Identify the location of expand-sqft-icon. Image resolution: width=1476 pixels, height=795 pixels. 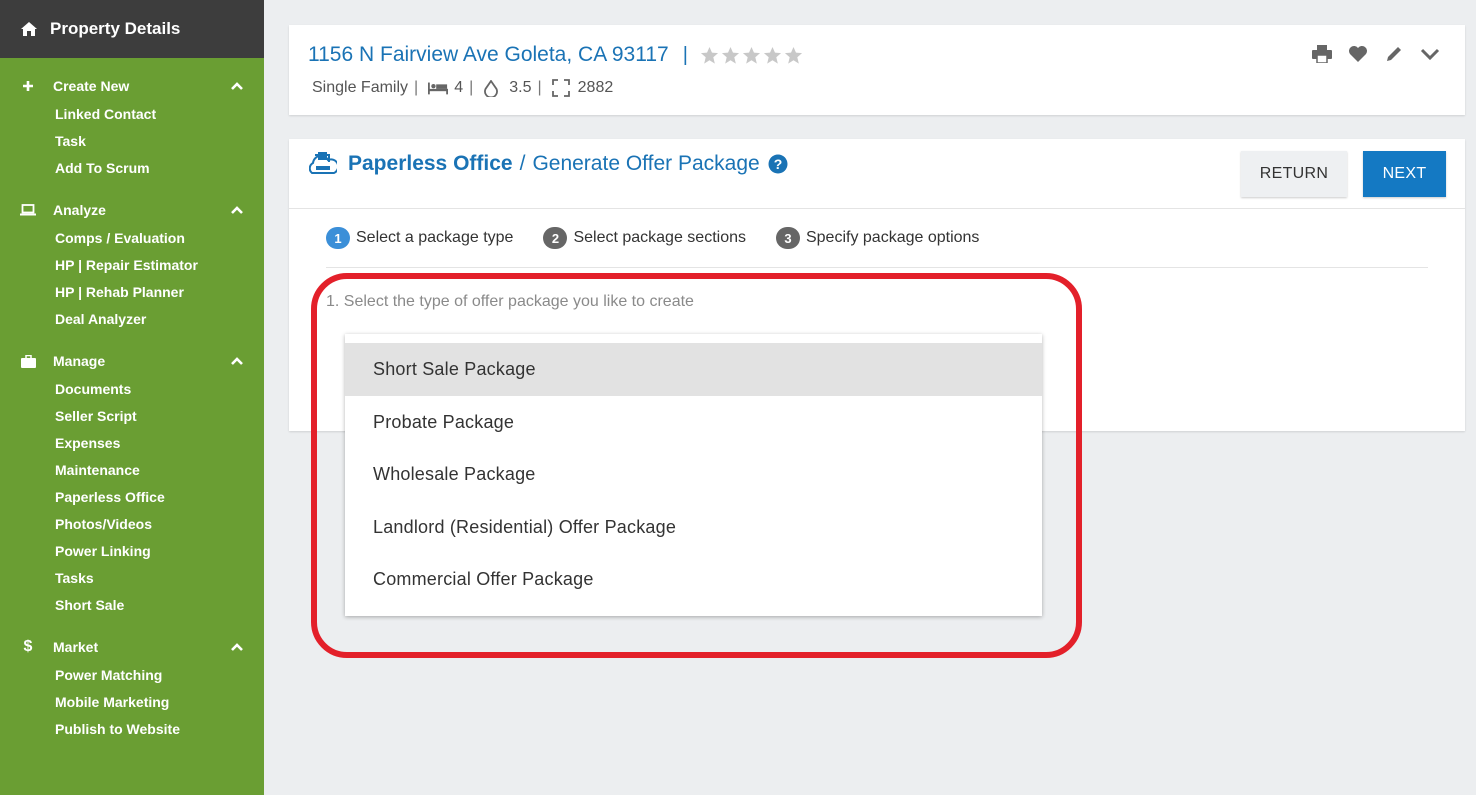
(561, 88).